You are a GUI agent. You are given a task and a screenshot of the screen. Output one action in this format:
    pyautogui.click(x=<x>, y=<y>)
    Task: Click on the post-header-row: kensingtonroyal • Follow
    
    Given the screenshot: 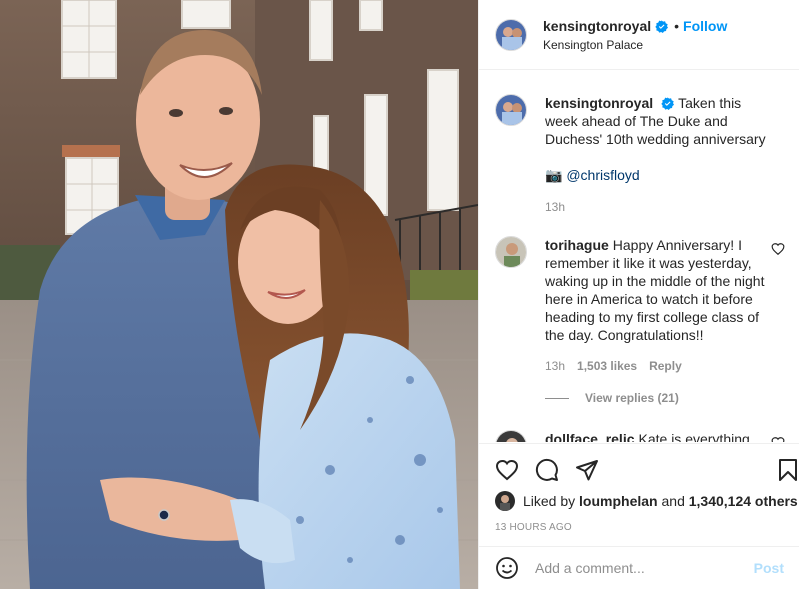 What is the action you would take?
    pyautogui.click(x=635, y=26)
    